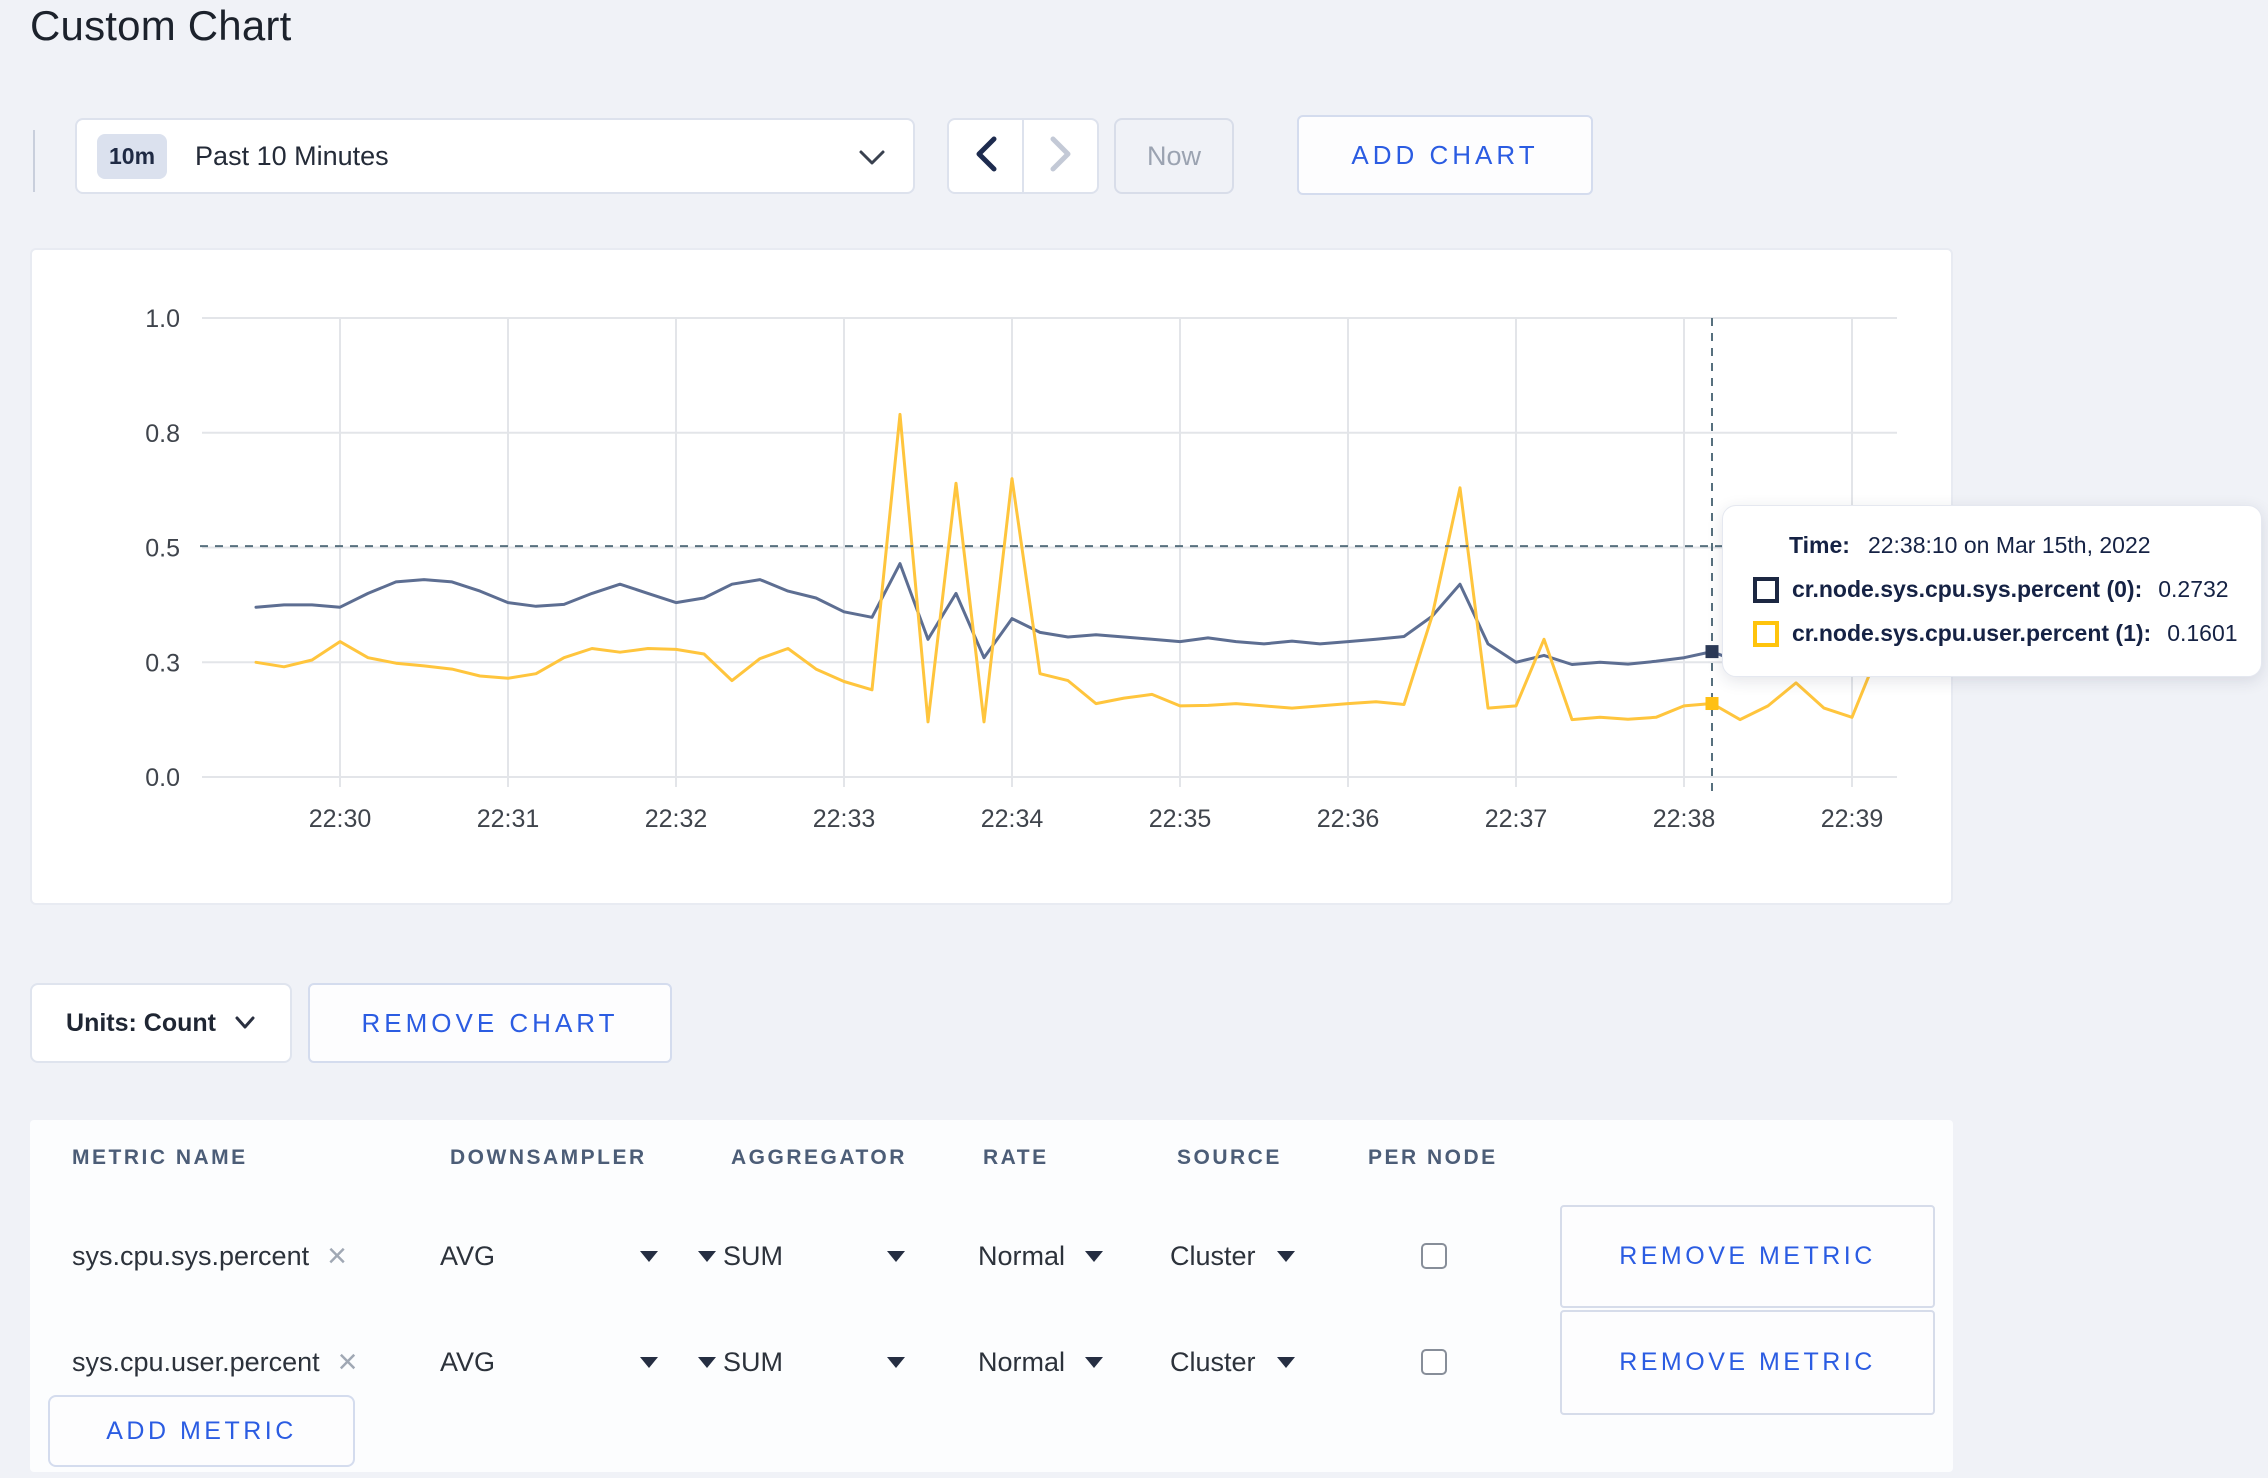 This screenshot has height=1478, width=2268. I want to click on prev-time-button, so click(985, 156).